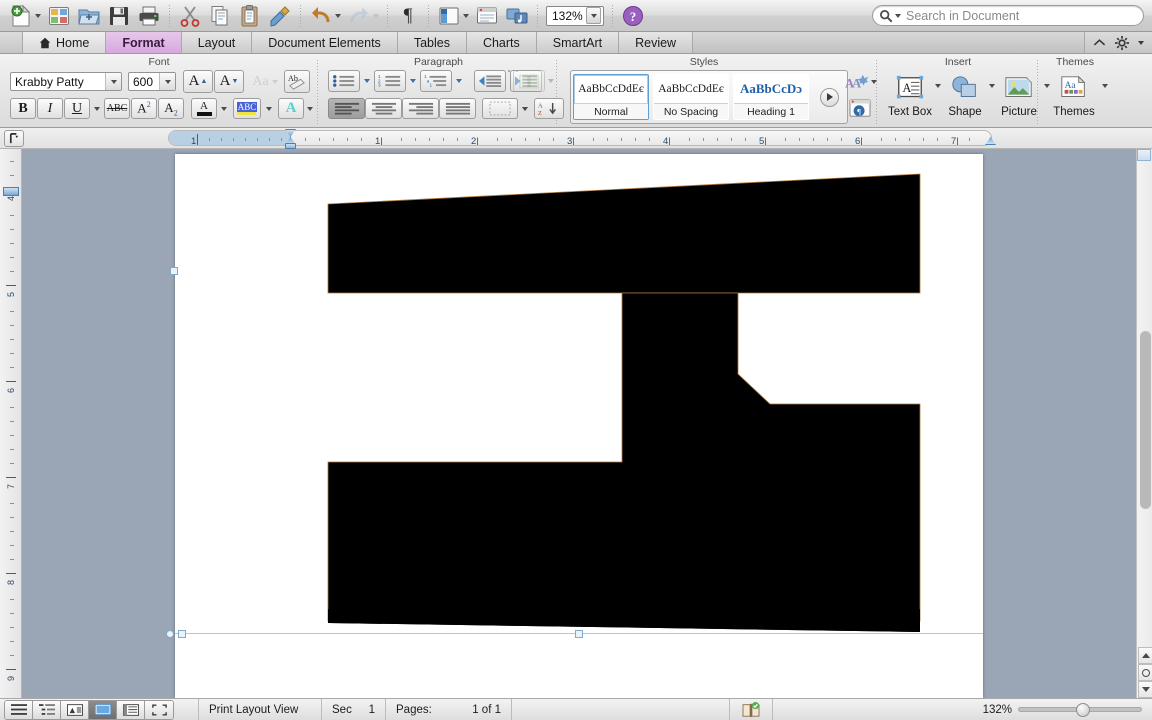 Image resolution: width=1152 pixels, height=720 pixels. I want to click on bulleted-list-dropdown, so click(367, 81).